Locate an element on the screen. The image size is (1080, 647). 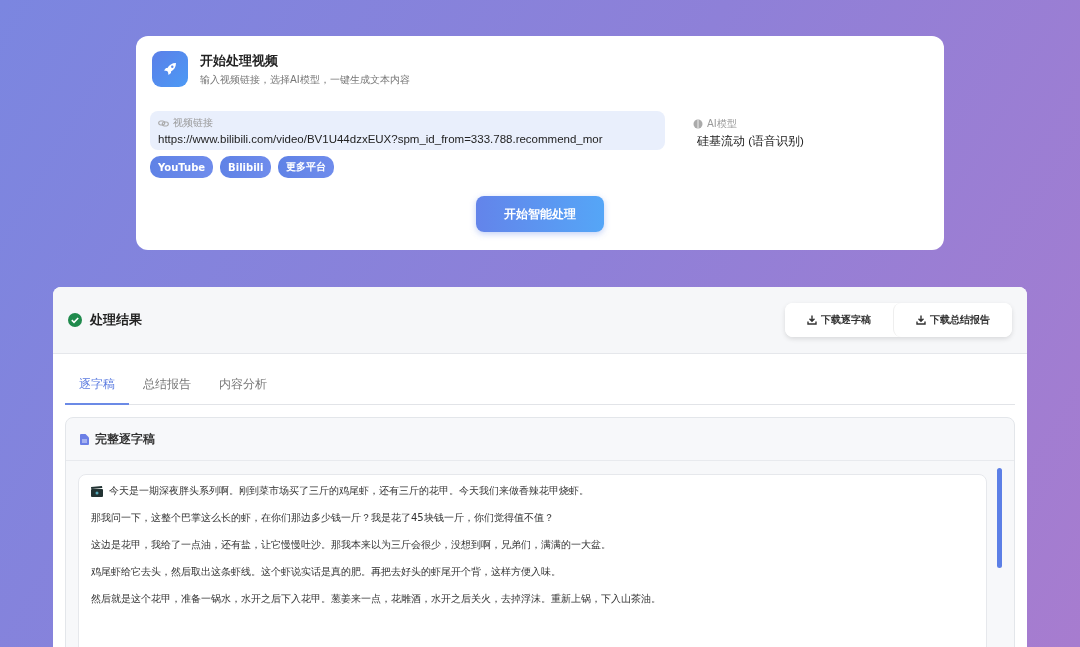
tab: 逐字稿 is located at coordinates (97, 387).